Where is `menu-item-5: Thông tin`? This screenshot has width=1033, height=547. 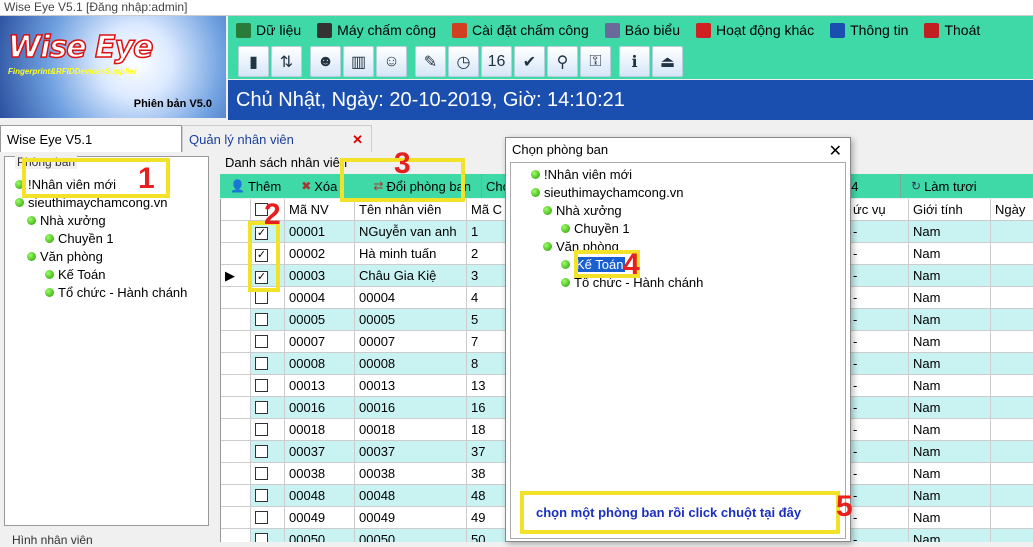
menu-item-5: Thông tin is located at coordinates (869, 30).